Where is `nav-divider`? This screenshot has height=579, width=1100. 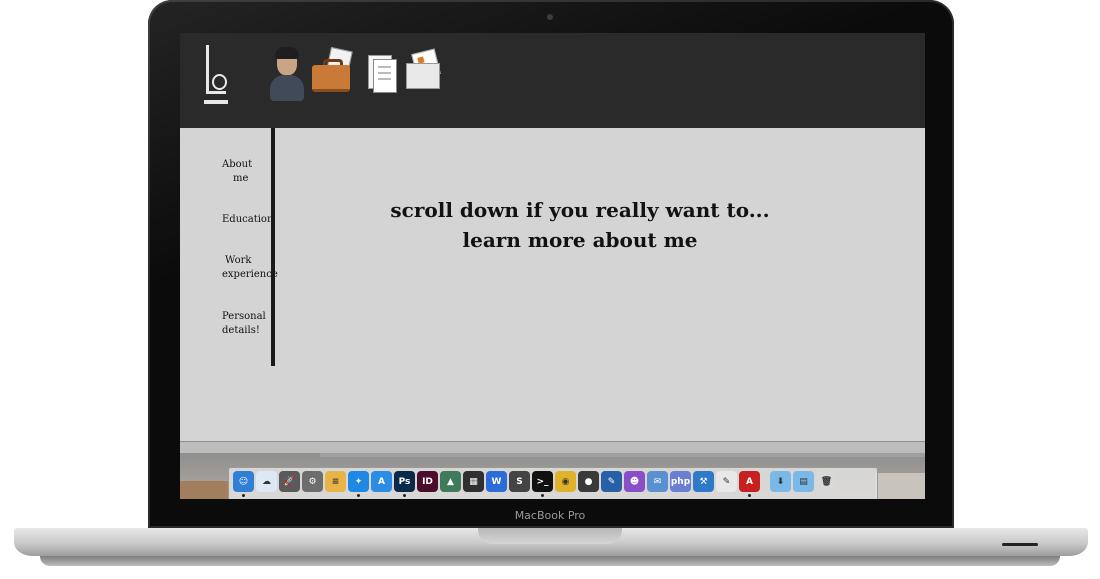 nav-divider is located at coordinates (273, 247).